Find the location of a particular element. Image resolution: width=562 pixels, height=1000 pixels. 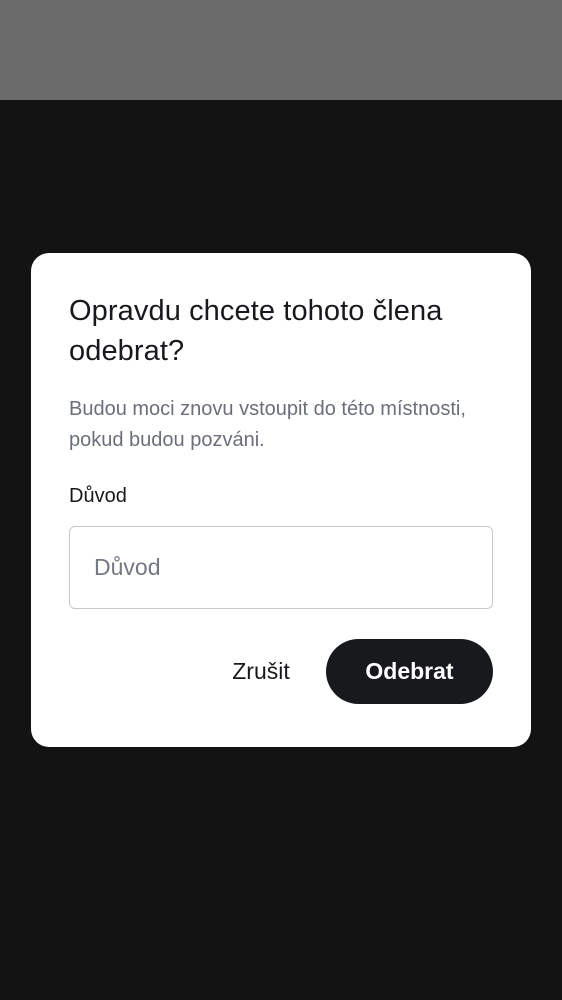

remove-member-button: Odebrat is located at coordinates (409, 671).